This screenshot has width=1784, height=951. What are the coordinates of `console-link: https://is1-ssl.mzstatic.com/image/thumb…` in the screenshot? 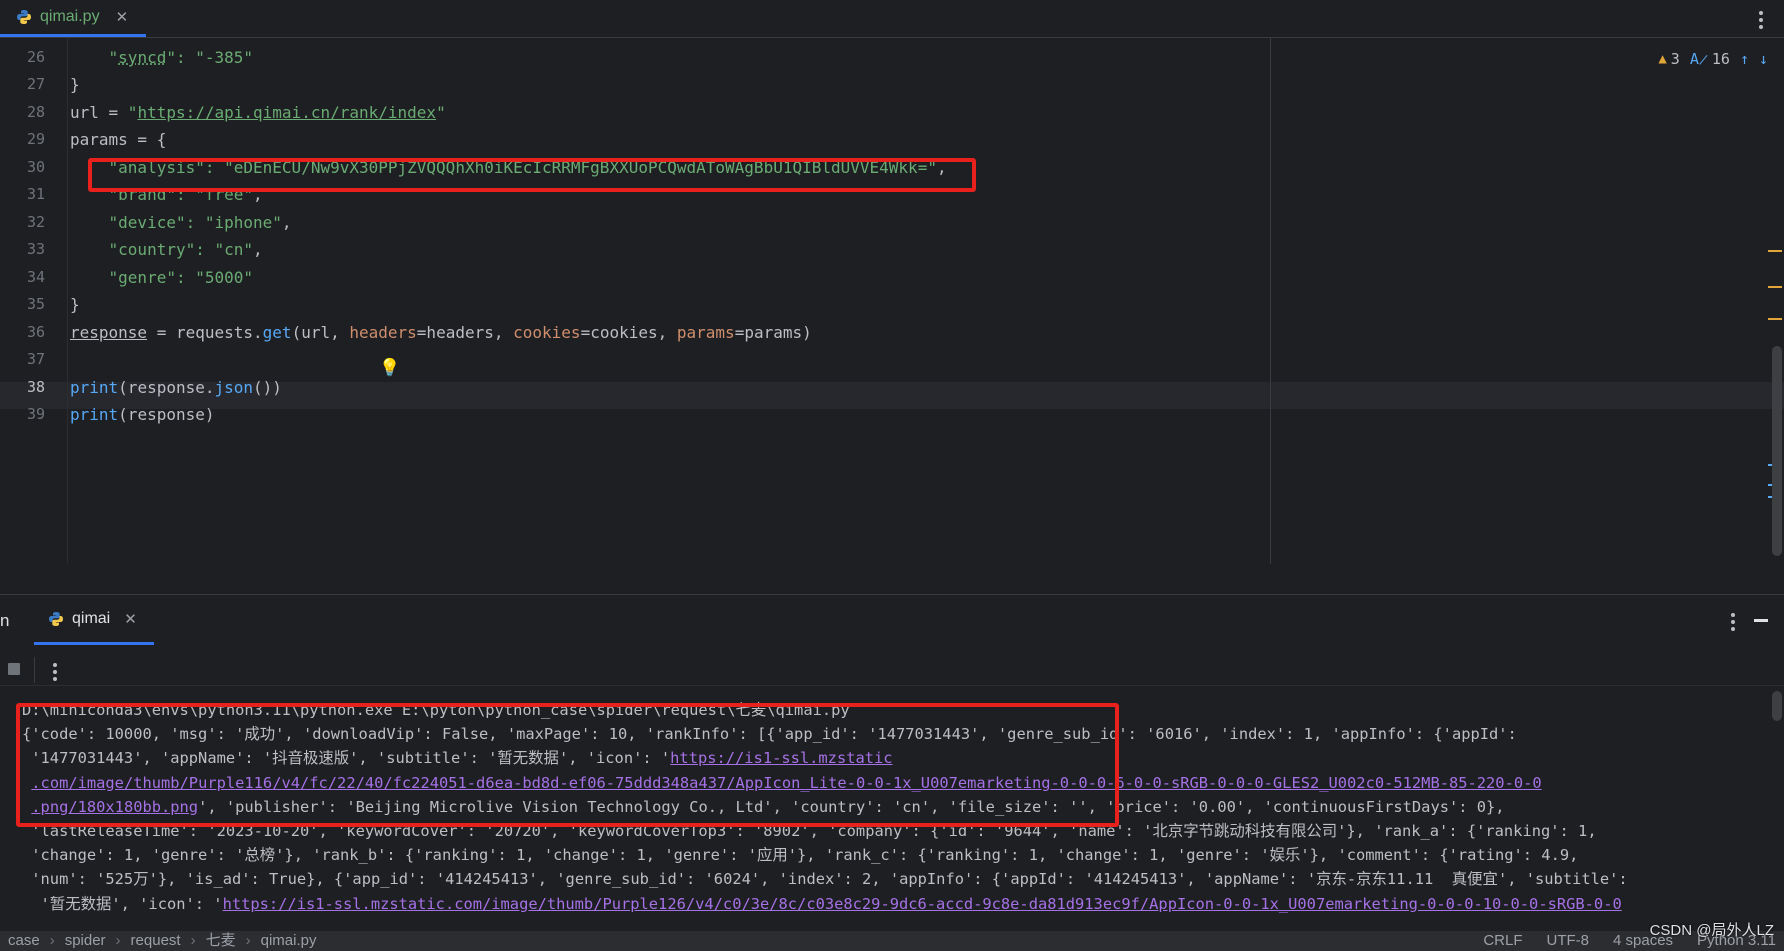 It's located at (922, 904).